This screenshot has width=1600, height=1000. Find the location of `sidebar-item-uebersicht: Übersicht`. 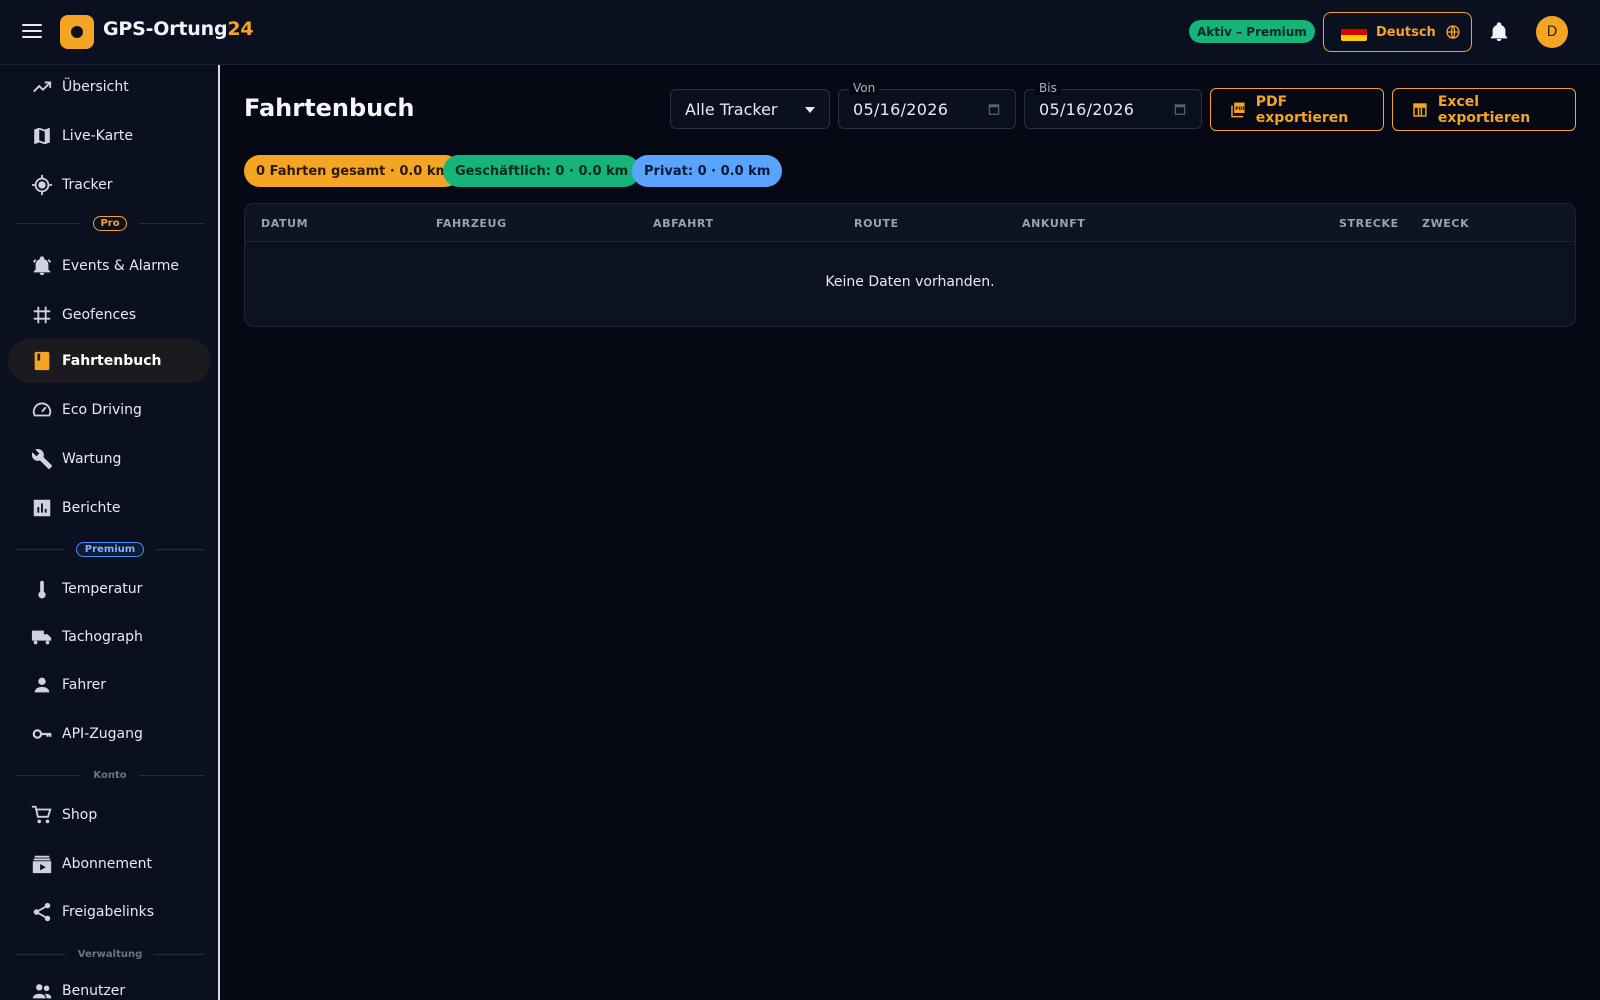

sidebar-item-uebersicht: Übersicht is located at coordinates (109, 87).